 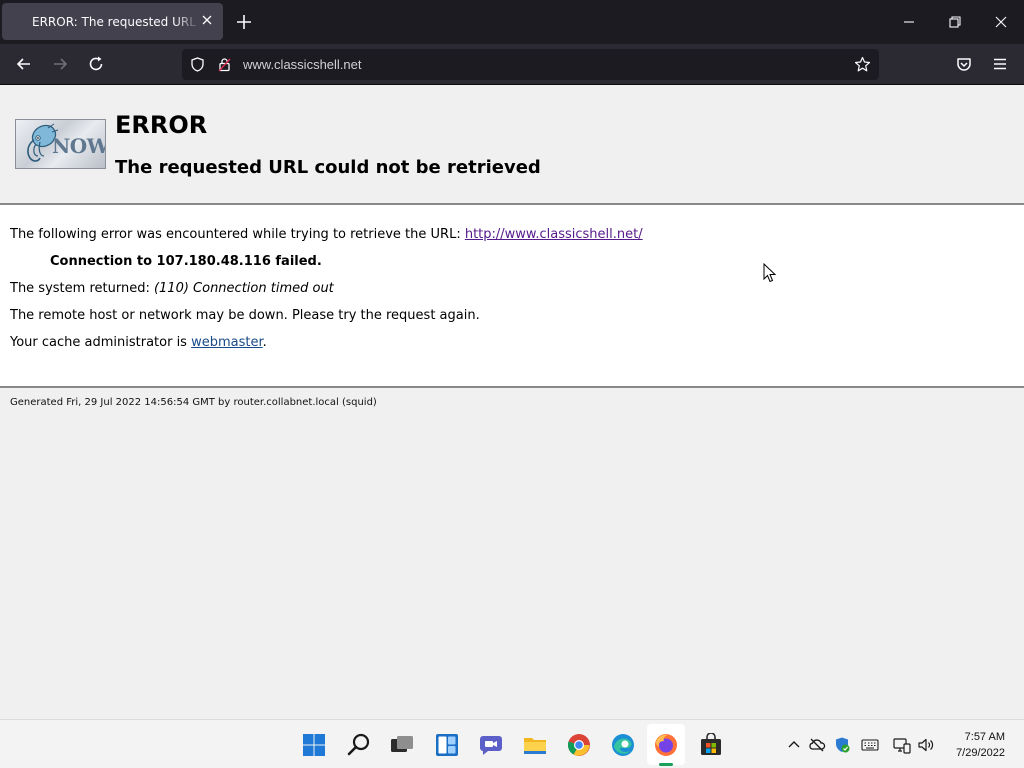 What do you see at coordinates (842, 745) in the screenshot?
I see `security-shield-icon` at bounding box center [842, 745].